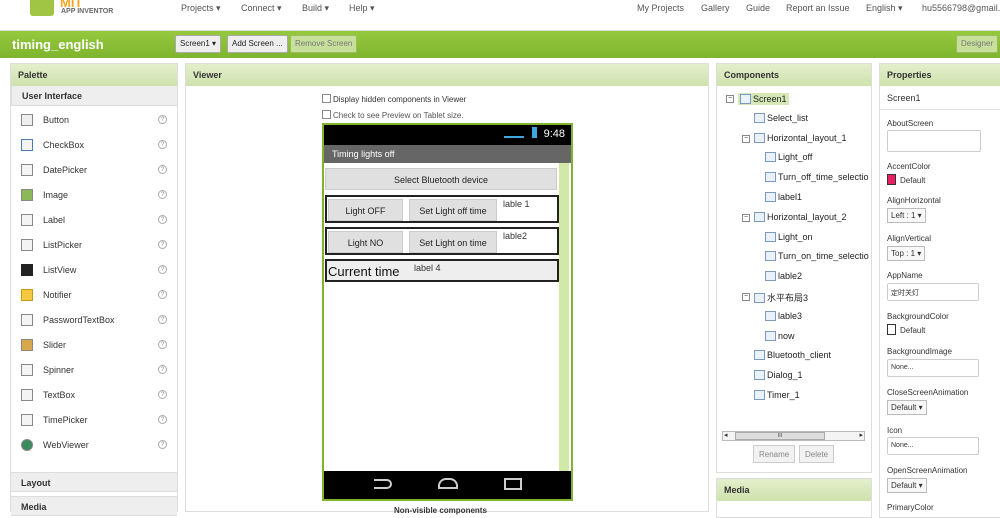  I want to click on hidden-components-checkbox: Display hidden components in Viewer, so click(394, 99).